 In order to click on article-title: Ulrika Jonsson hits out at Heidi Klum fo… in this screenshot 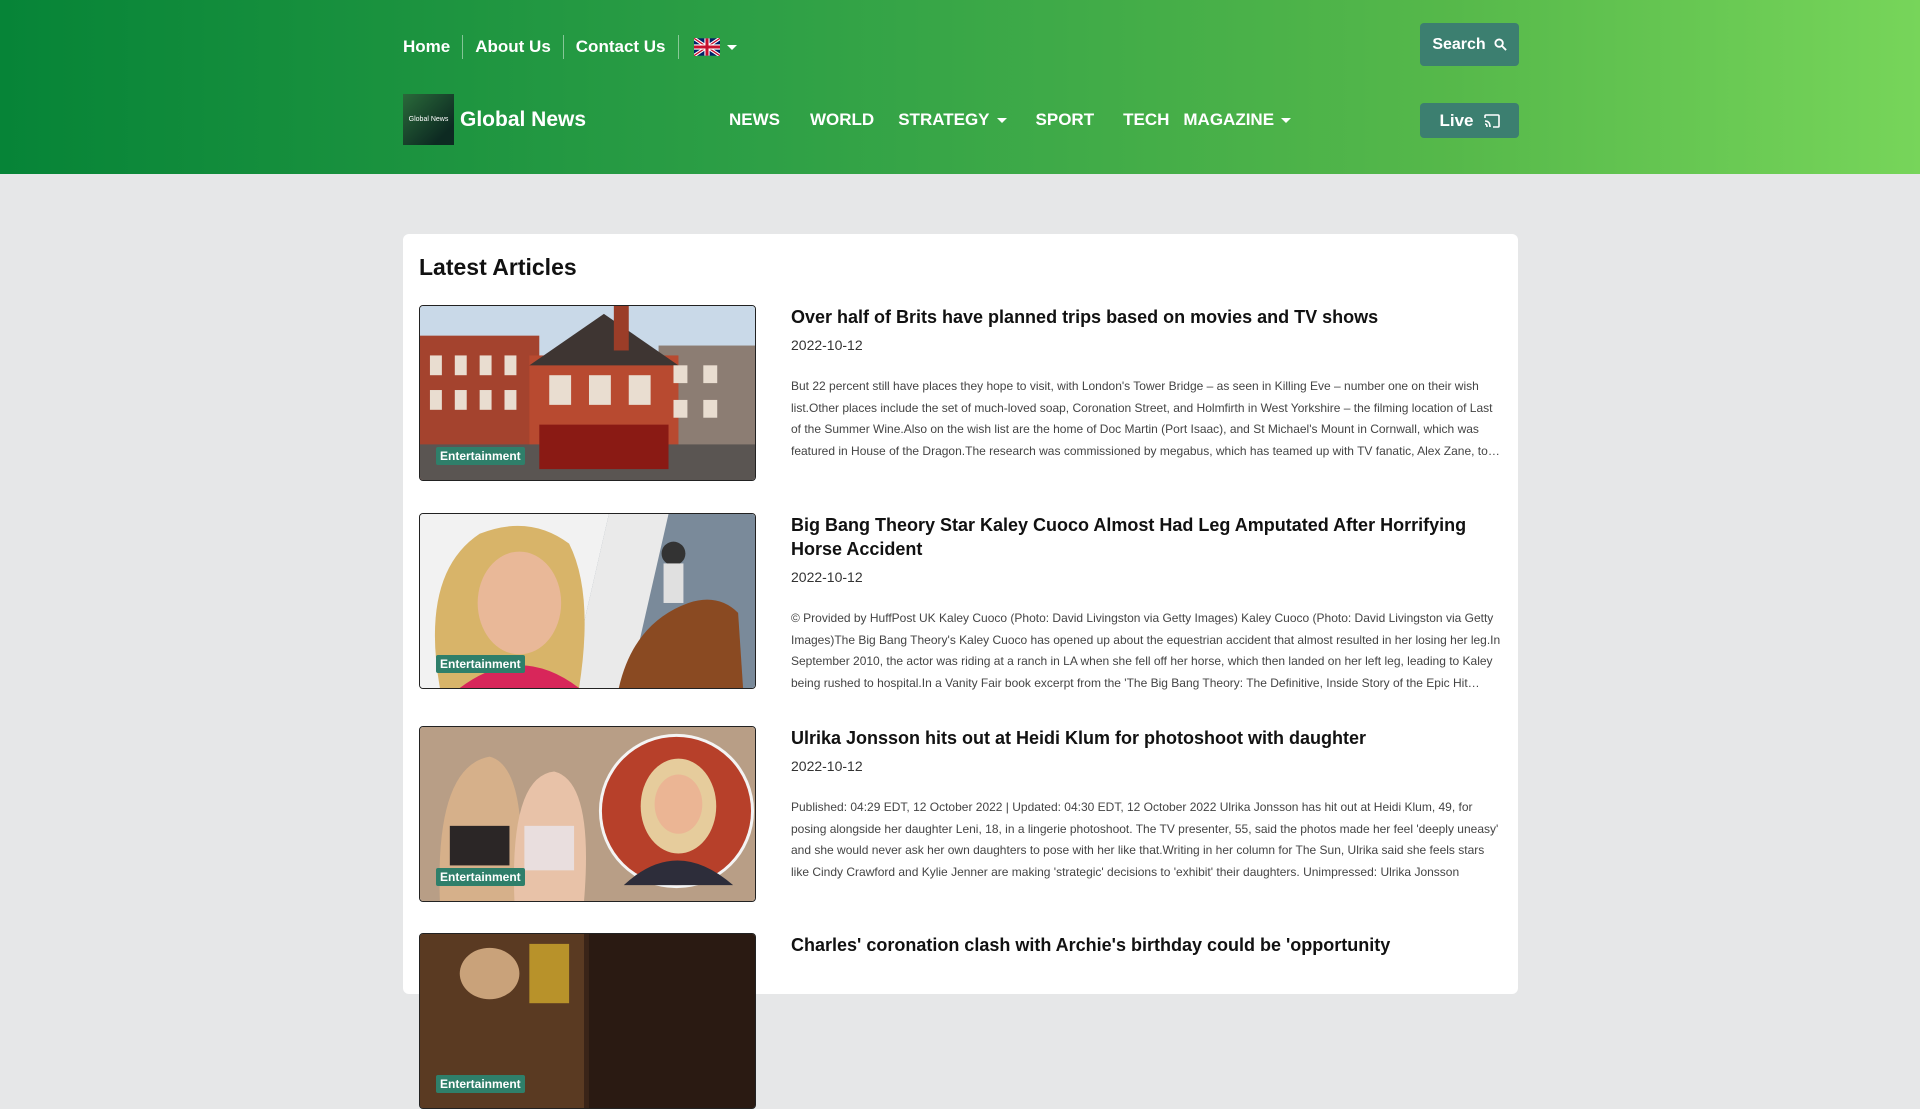, I will do `click(1147, 738)`.